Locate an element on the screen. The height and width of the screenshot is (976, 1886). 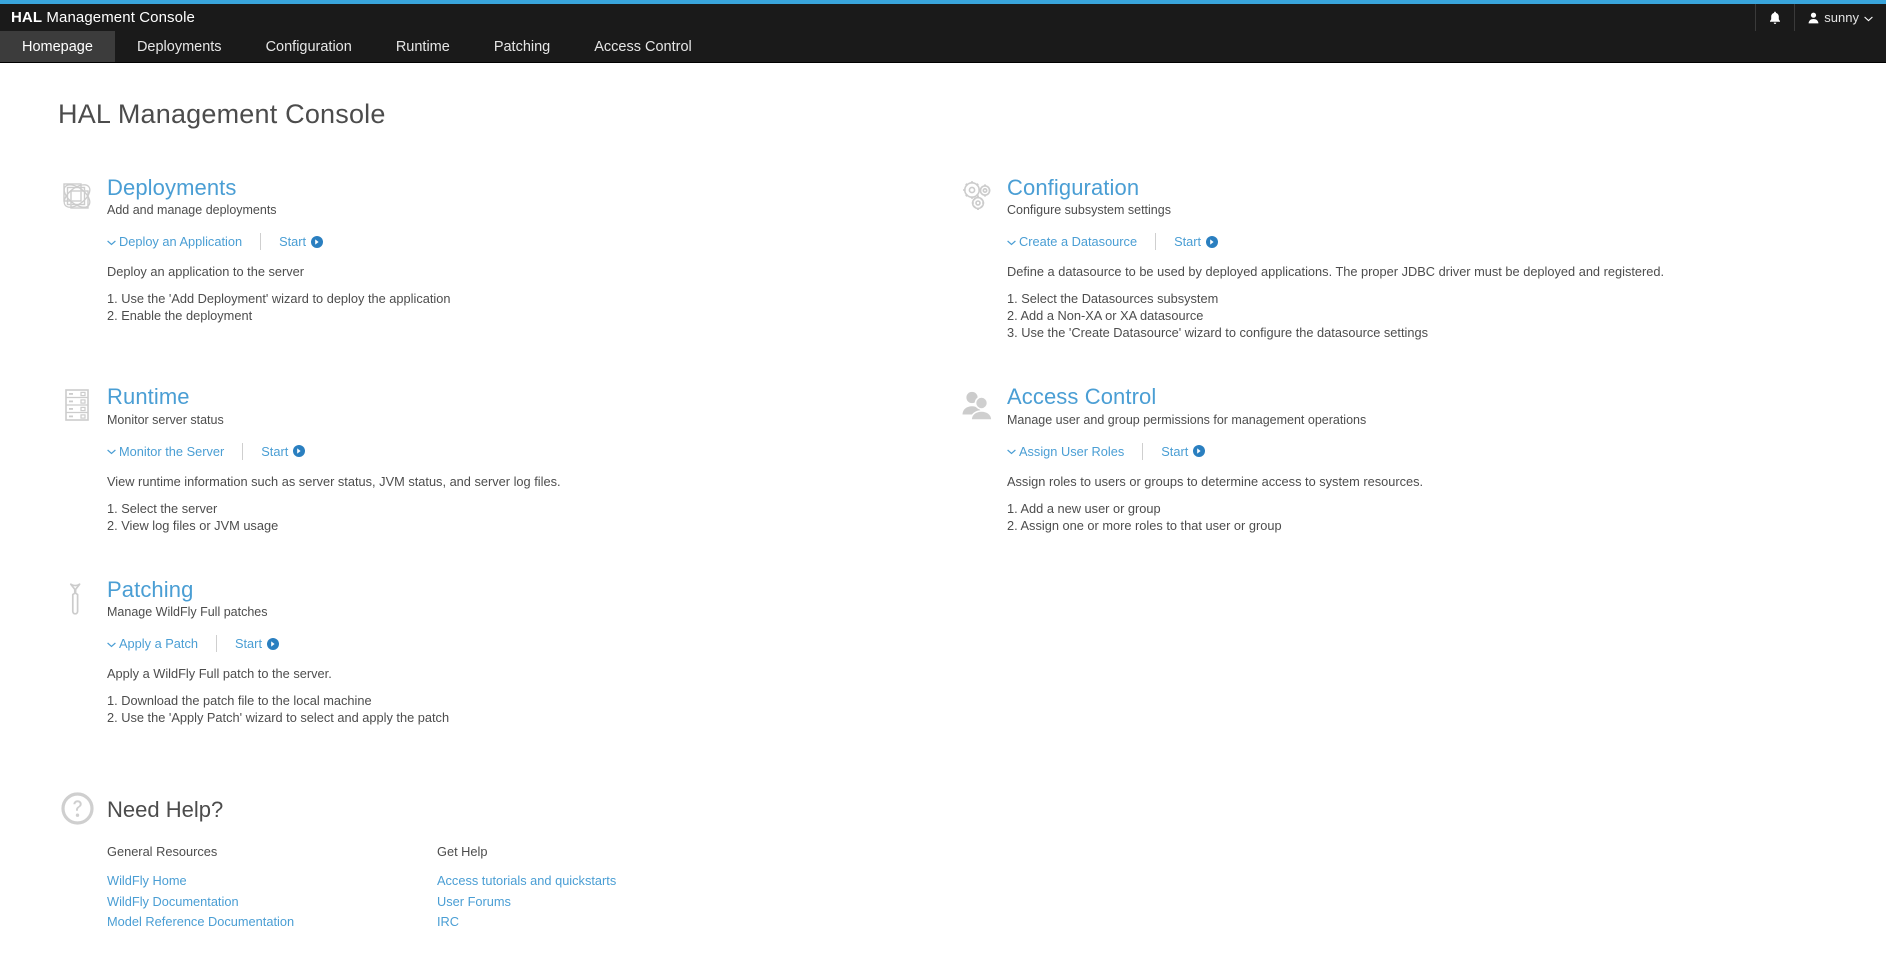
help-link: Model Reference Documentation is located at coordinates (200, 922).